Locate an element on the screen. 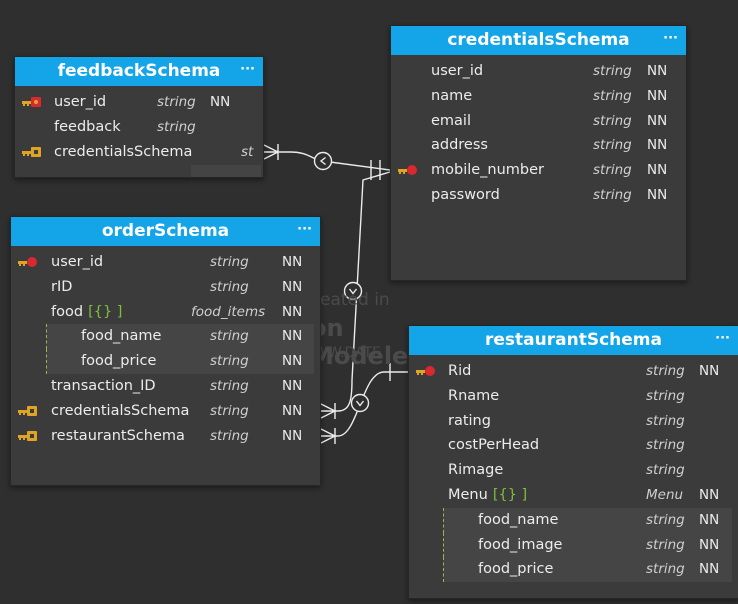 The height and width of the screenshot is (604, 738). column-name: name is located at coordinates (451, 96).